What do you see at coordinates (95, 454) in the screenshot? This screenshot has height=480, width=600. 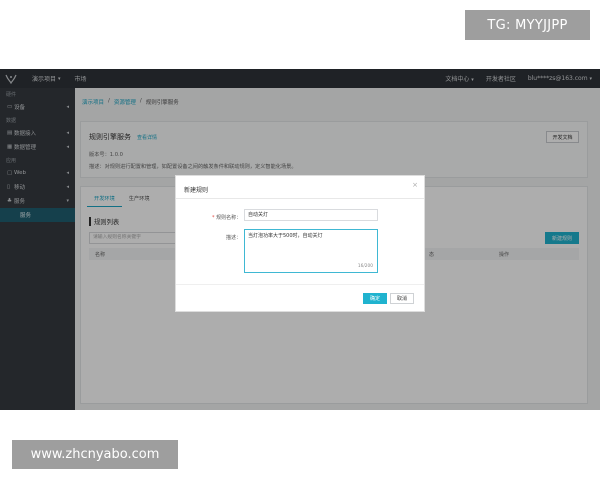 I see `watermark-bottom: www.zhcnyabo.com` at bounding box center [95, 454].